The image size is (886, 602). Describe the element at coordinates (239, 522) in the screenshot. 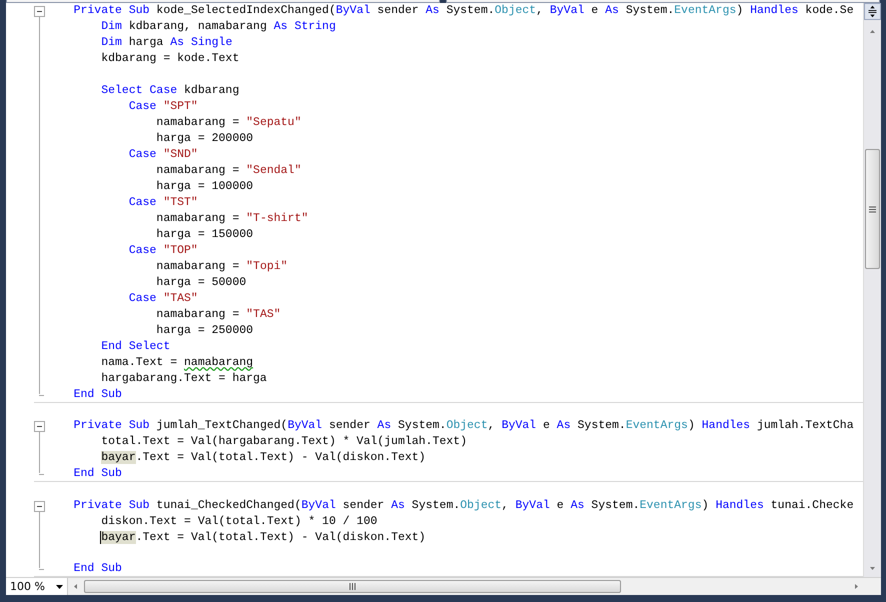

I see `code-line: diskon.Text = Val(total.Text) * 10 / 100` at that location.